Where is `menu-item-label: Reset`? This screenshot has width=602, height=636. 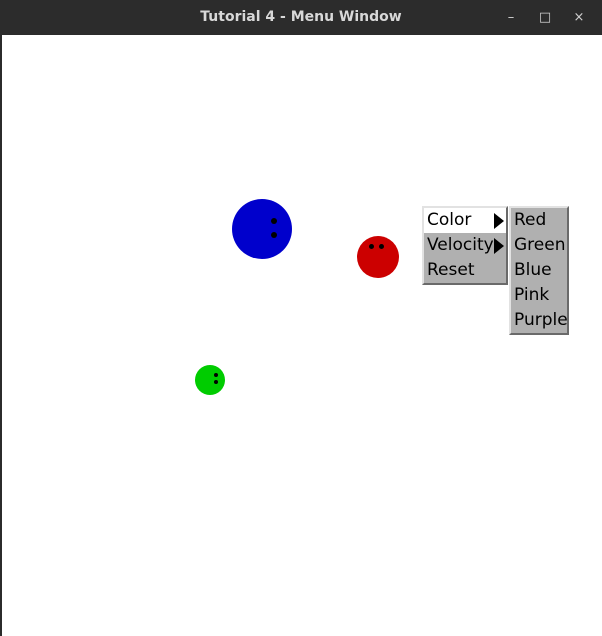 menu-item-label: Reset is located at coordinates (451, 270).